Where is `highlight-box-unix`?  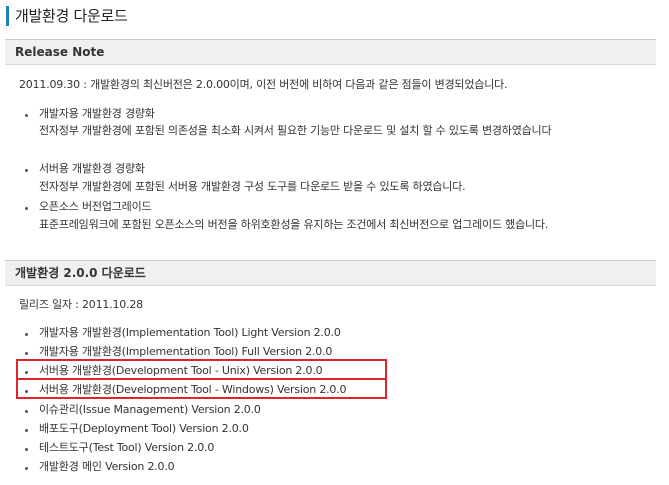
highlight-box-unix is located at coordinates (201, 369).